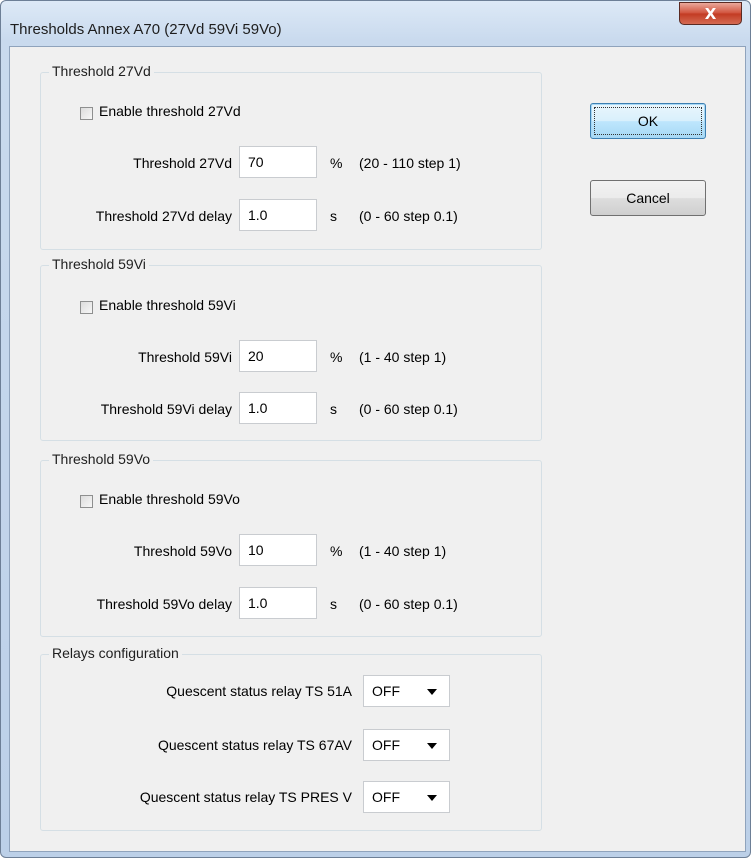  I want to click on threshold-59vi-label: Threshold 59Vi, so click(185, 357).